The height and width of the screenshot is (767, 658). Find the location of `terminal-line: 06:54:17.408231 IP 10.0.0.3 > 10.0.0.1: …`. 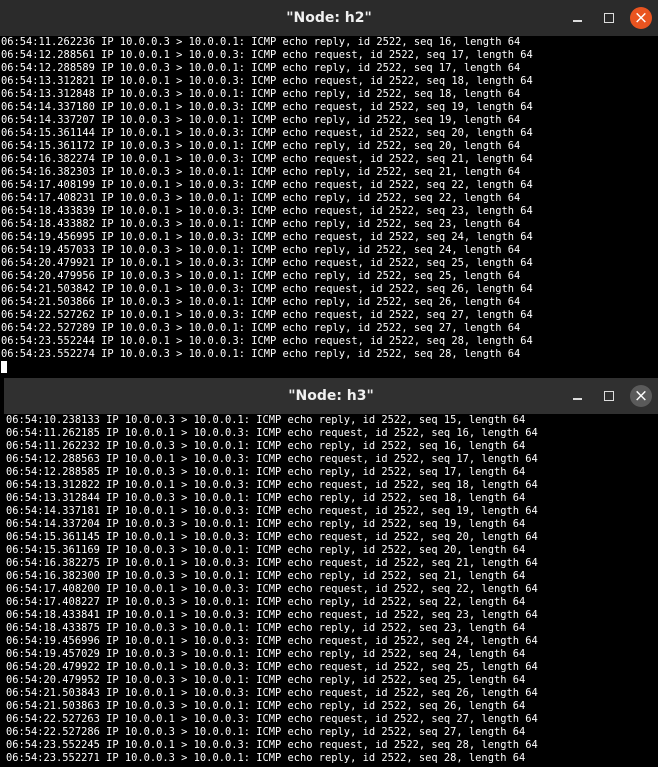

terminal-line: 06:54:17.408231 IP 10.0.0.3 > 10.0.0.1: … is located at coordinates (261, 198).